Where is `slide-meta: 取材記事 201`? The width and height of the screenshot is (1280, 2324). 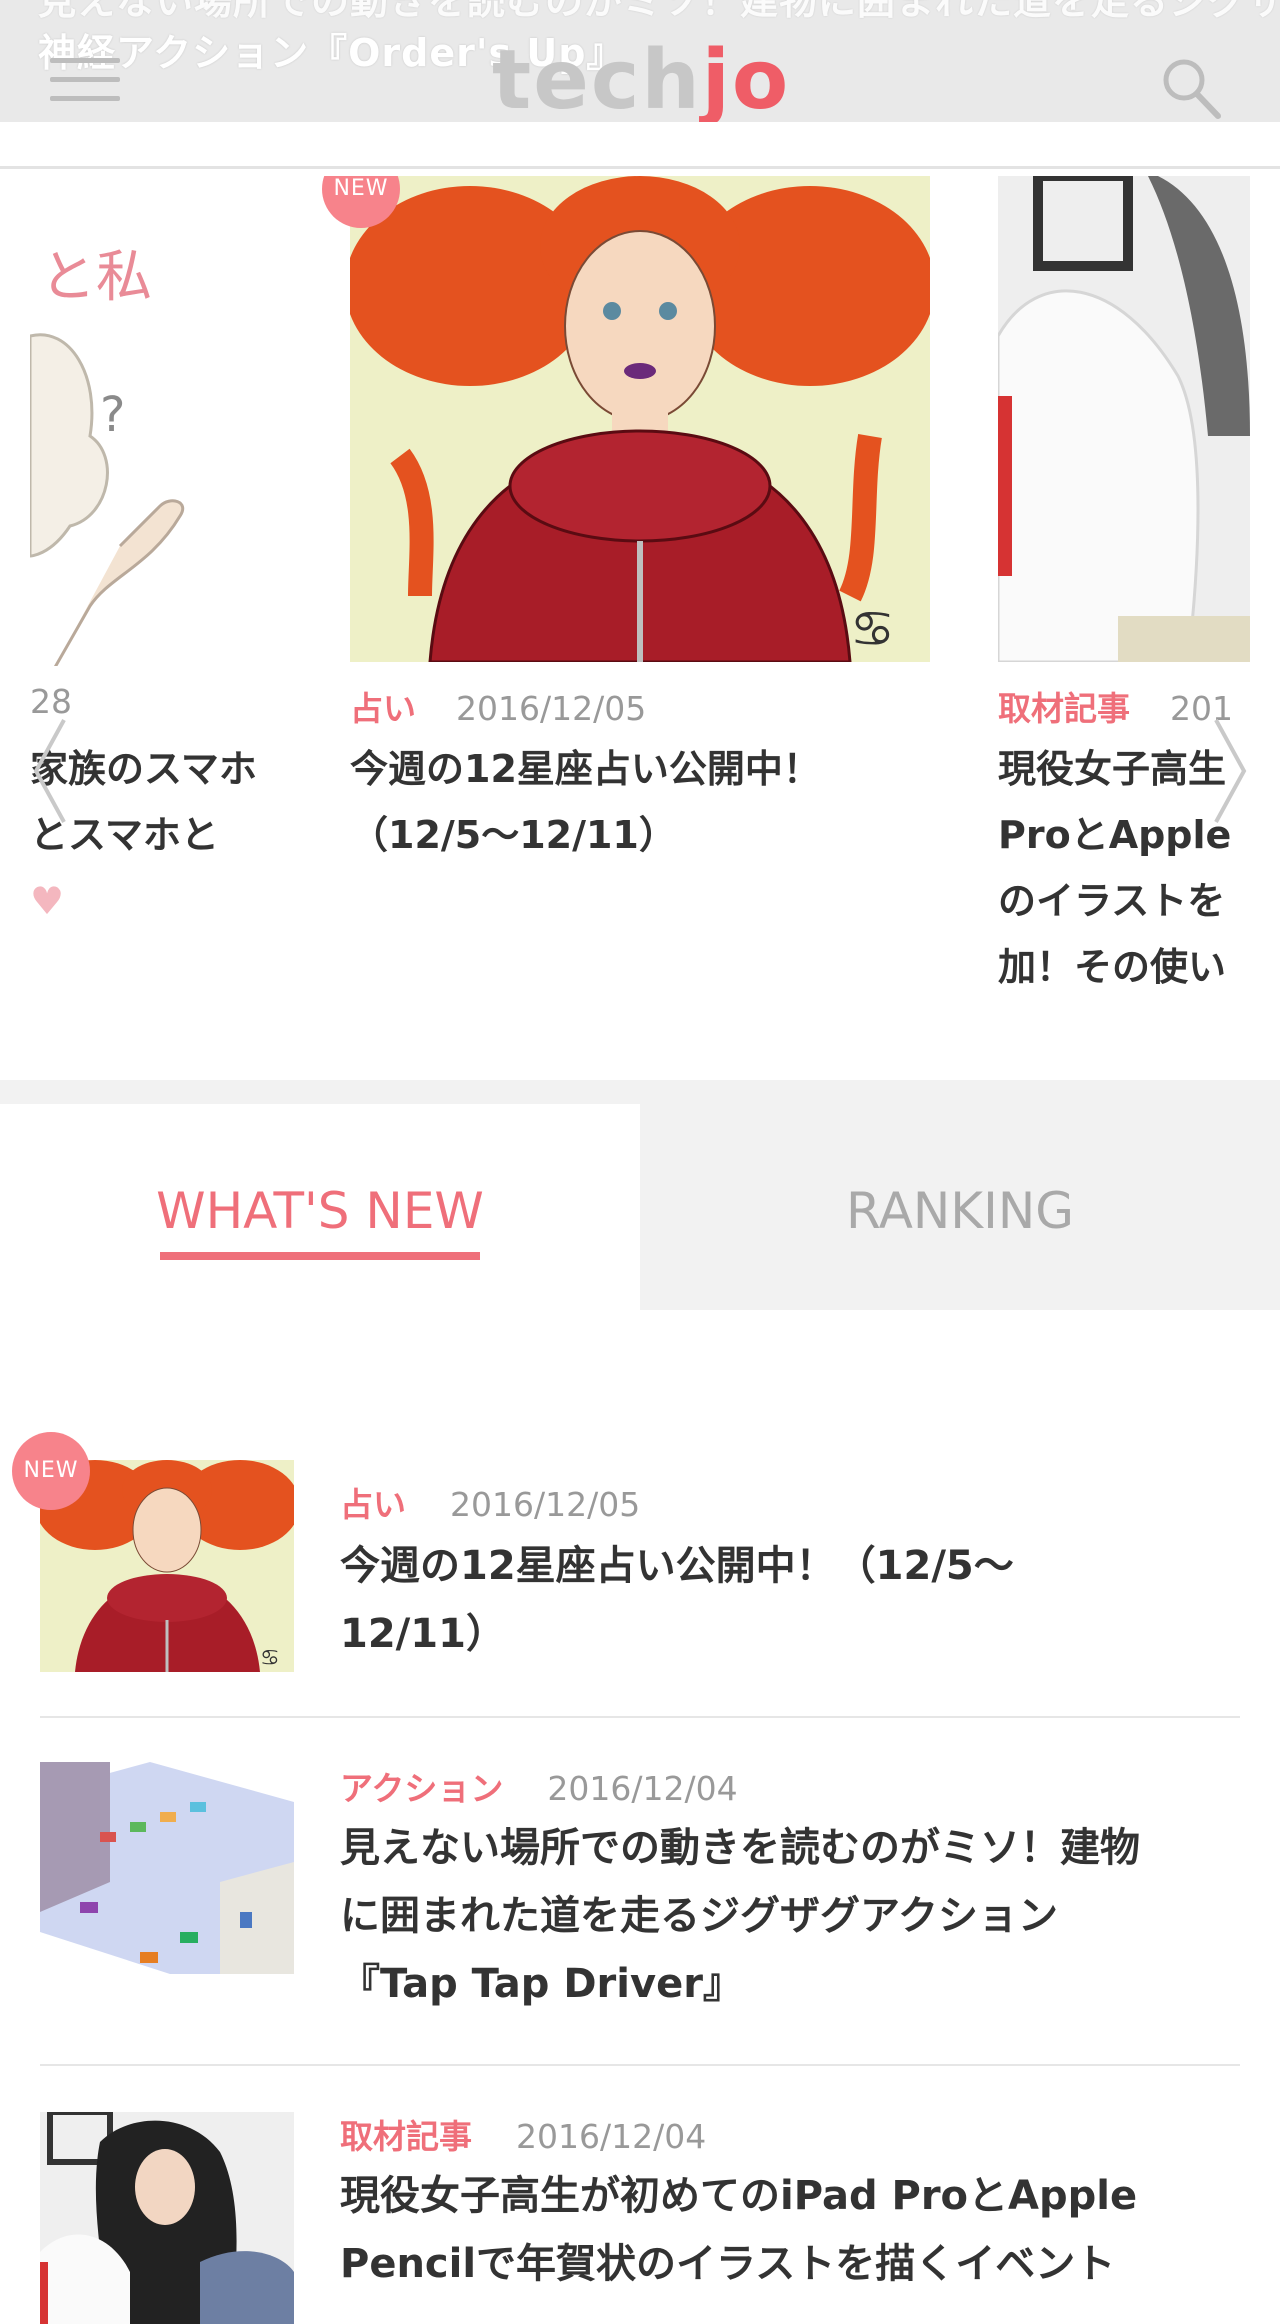
slide-meta: 取材記事 201 is located at coordinates (1115, 706).